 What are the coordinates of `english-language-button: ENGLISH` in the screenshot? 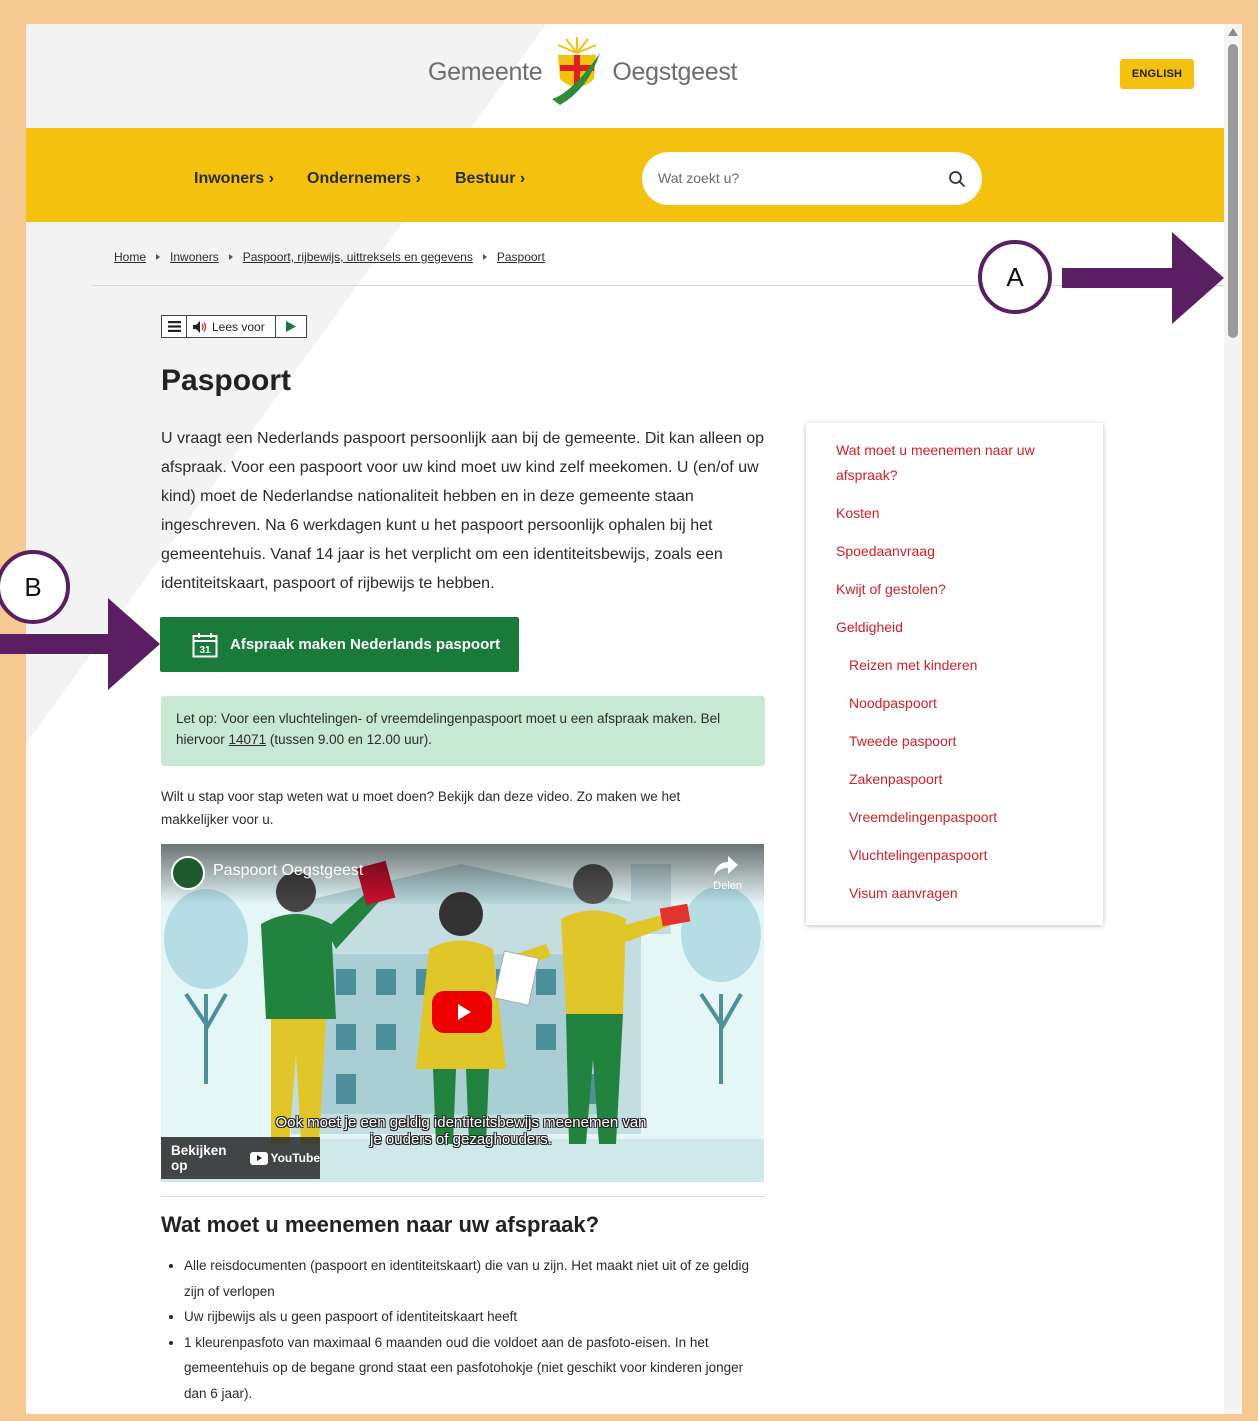 It's located at (1157, 74).